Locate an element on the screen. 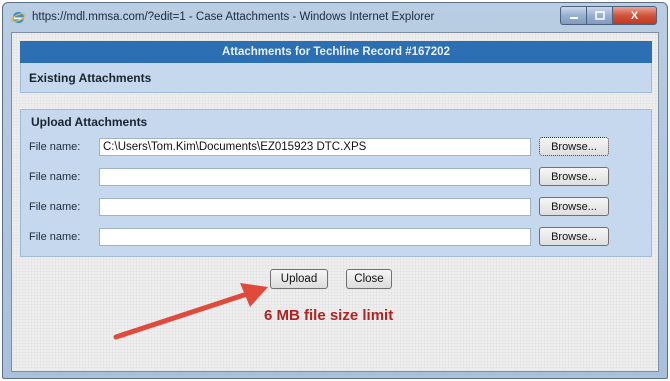  upload-button: Upload is located at coordinates (299, 279).